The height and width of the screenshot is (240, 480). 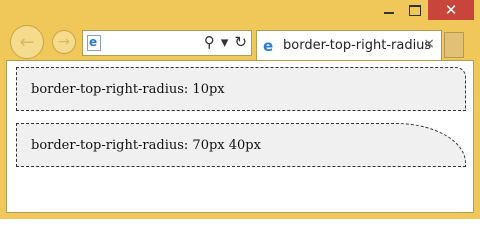 I want to click on maximize-button, so click(x=415, y=10).